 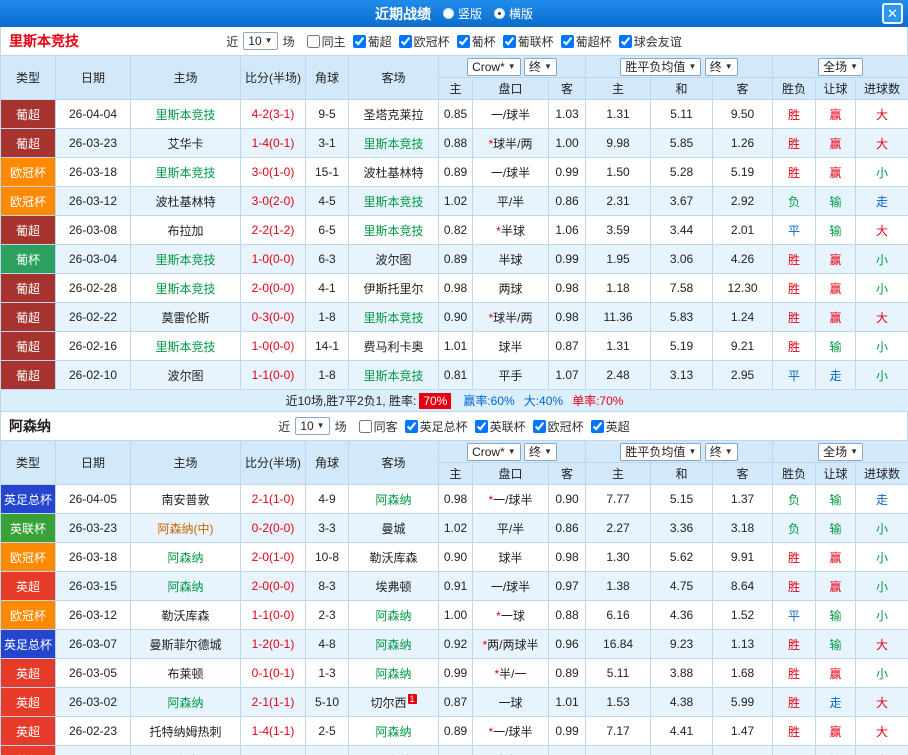 I want to click on filter-checkbox: 球会友谊, so click(x=650, y=41).